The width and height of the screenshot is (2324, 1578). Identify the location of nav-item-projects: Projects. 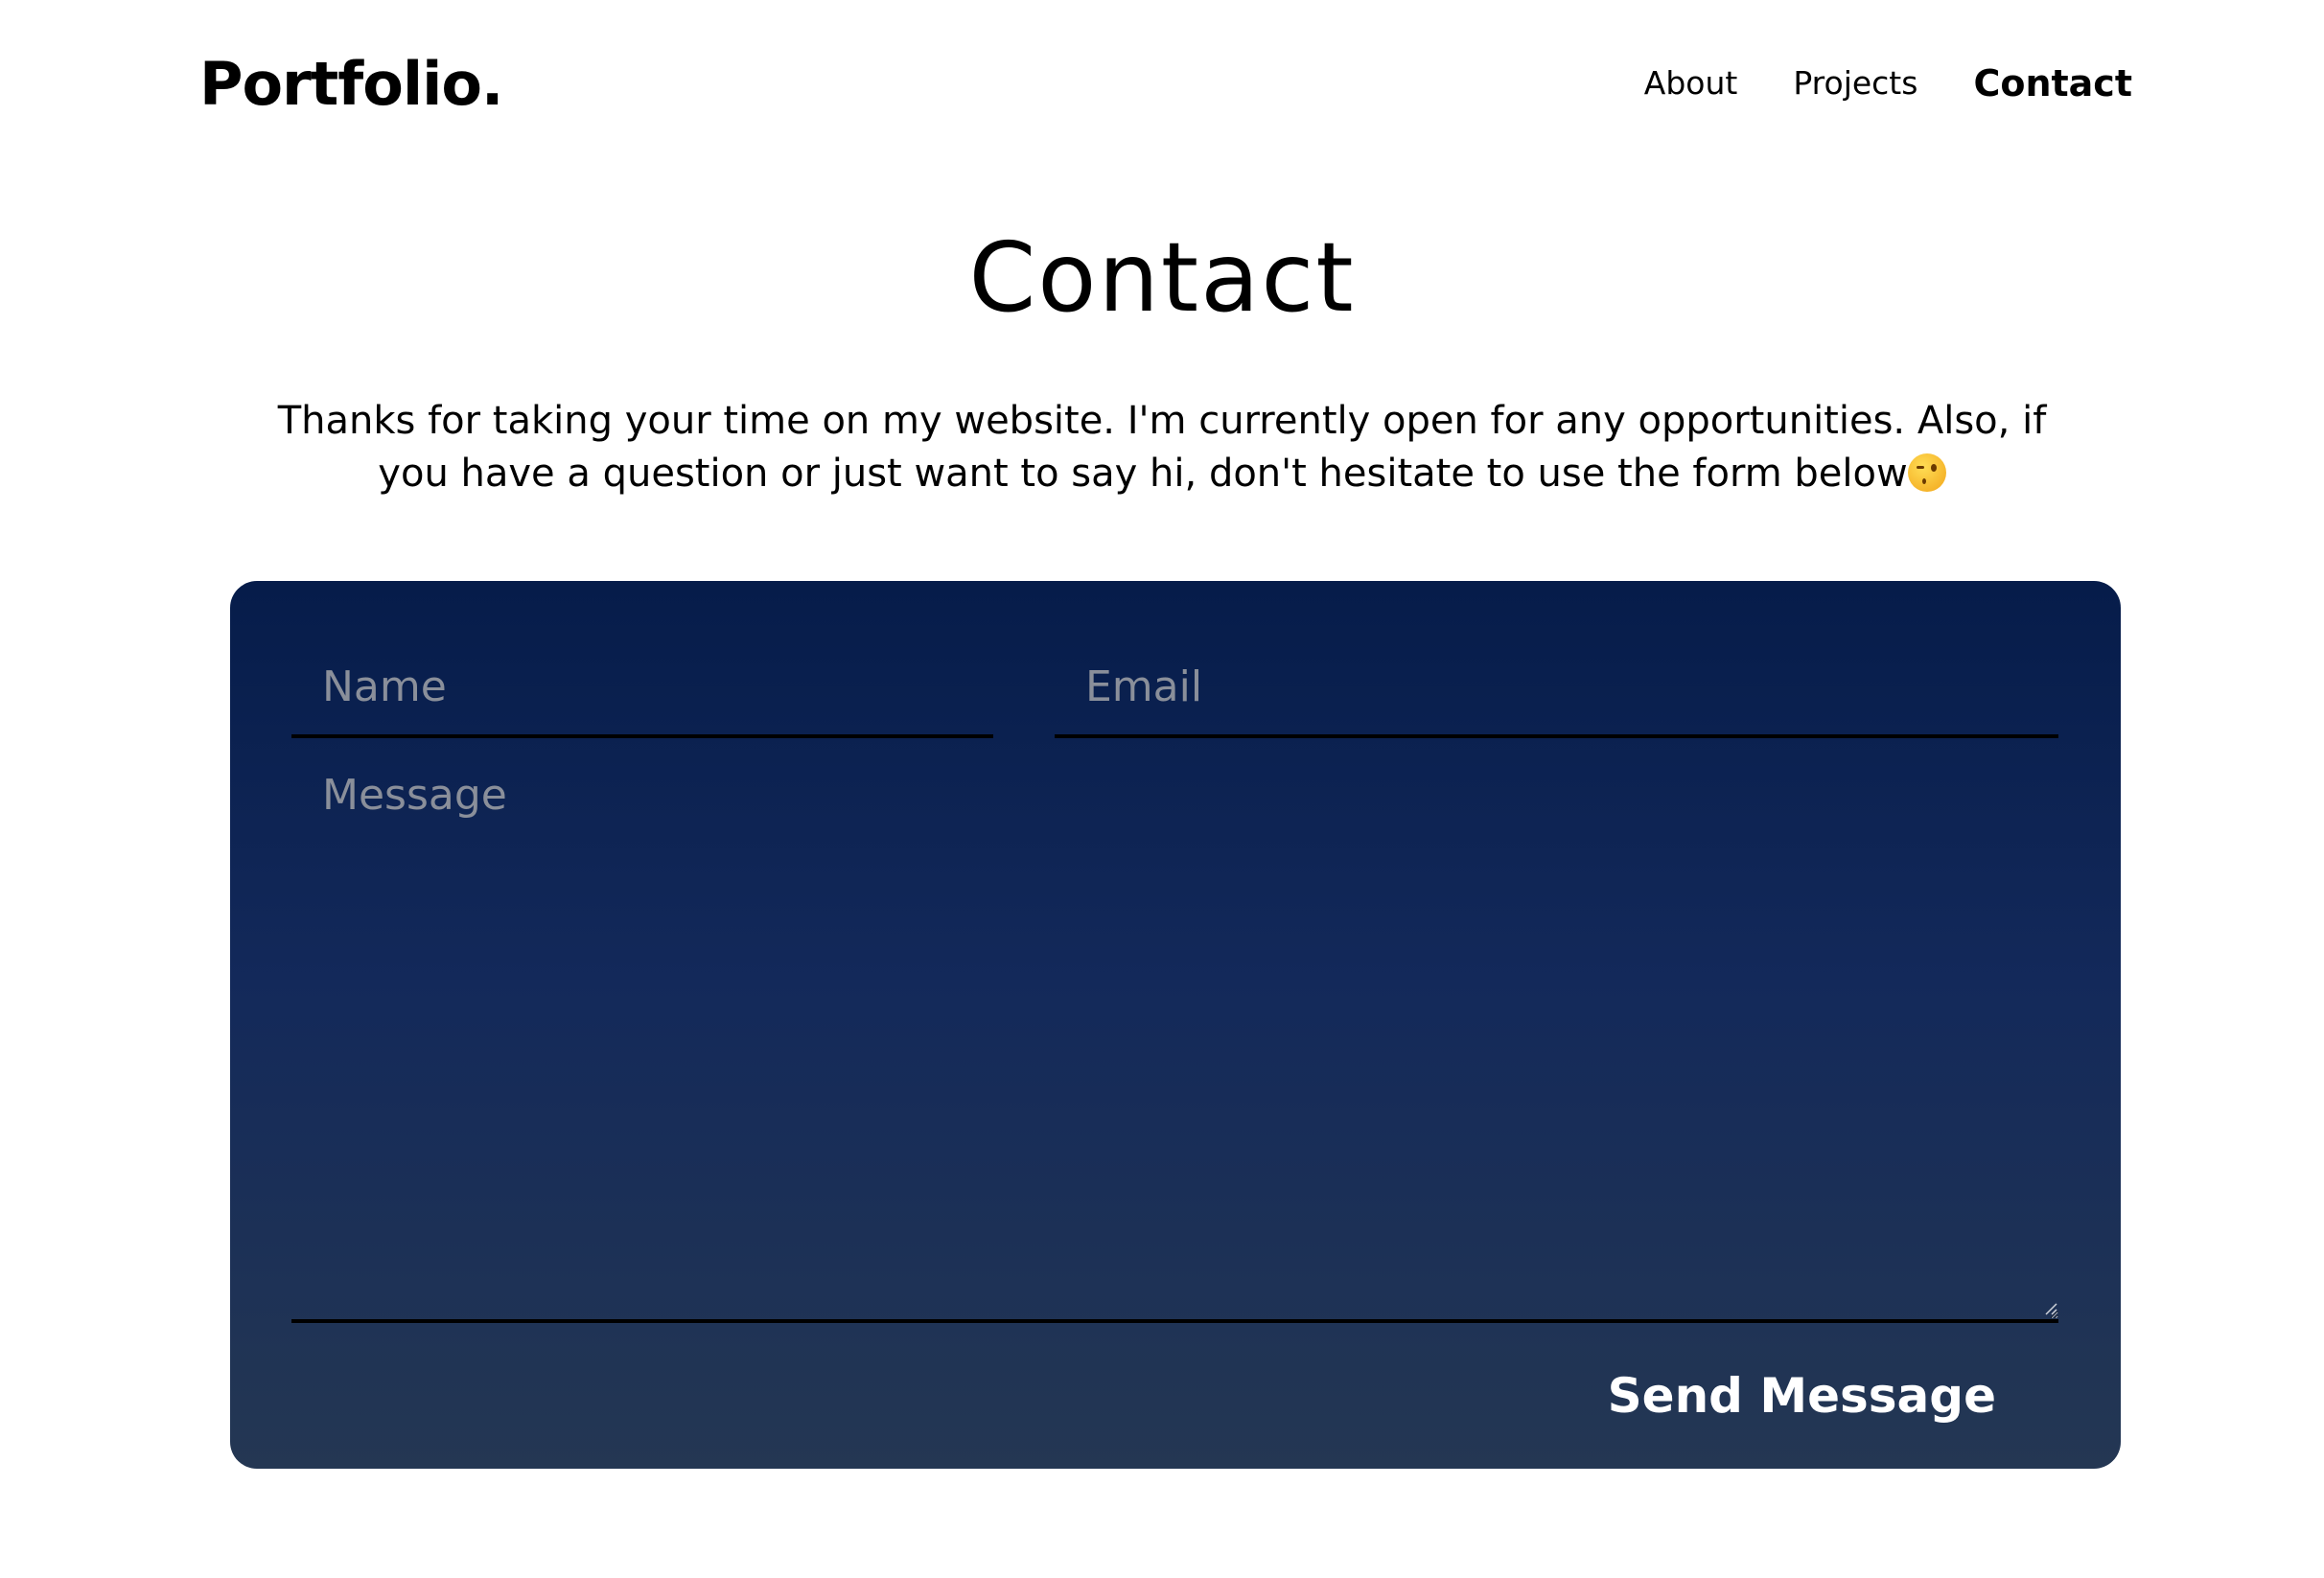
(1855, 83).